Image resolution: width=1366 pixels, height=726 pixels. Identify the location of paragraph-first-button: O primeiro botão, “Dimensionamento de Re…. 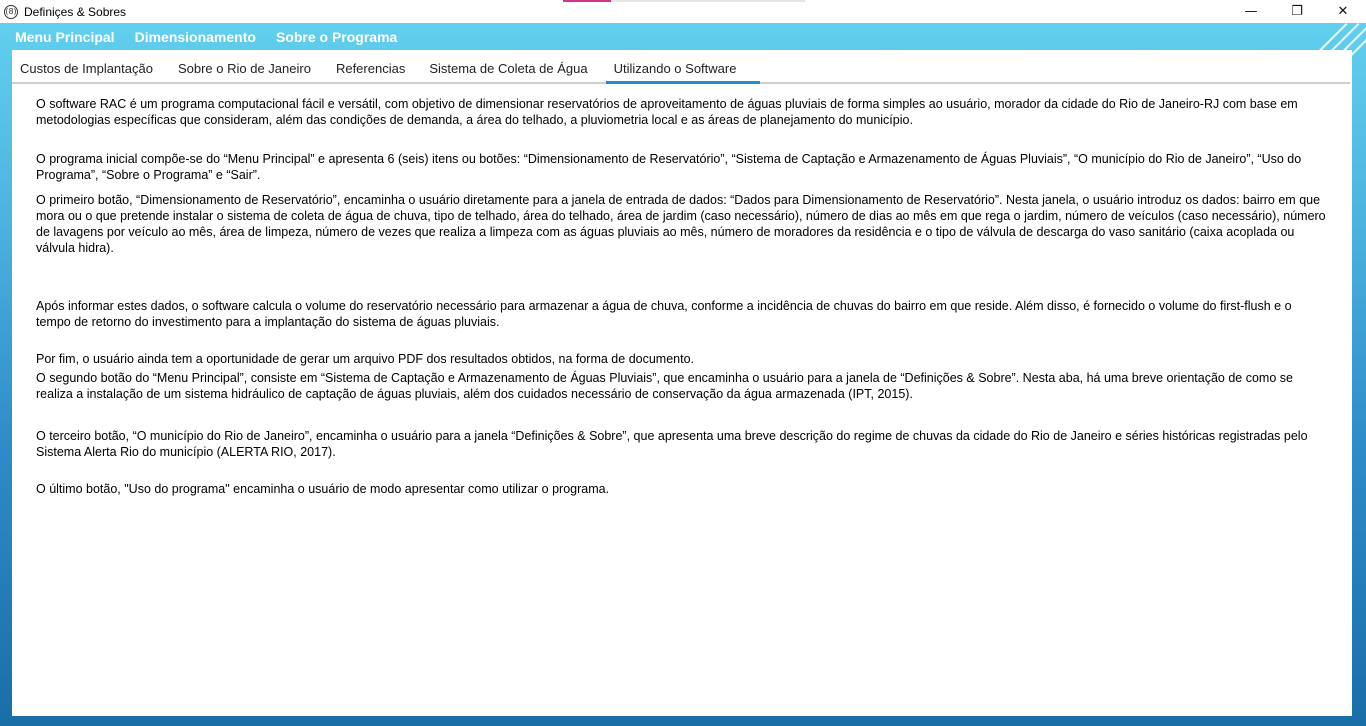
(681, 224).